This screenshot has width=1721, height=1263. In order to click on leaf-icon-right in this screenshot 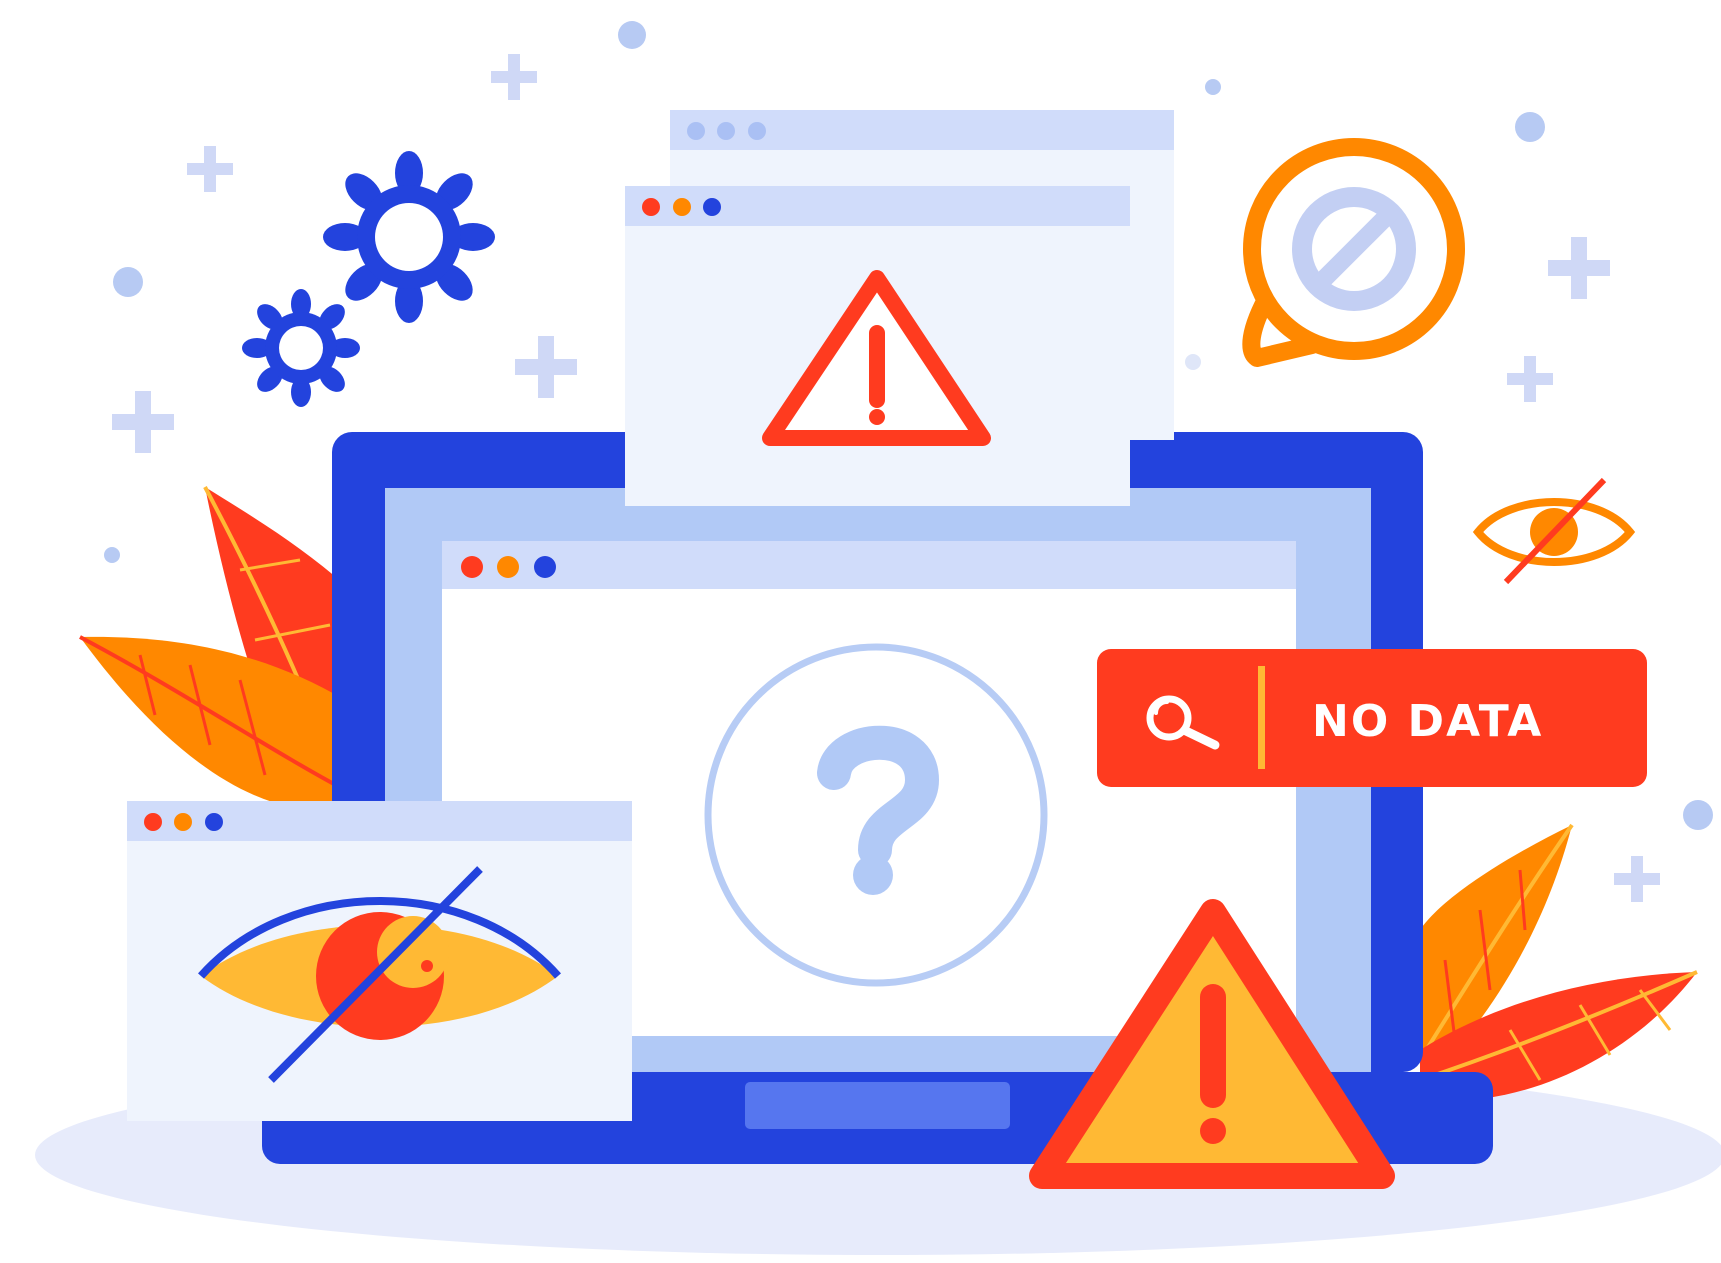, I will do `click(1558, 962)`.